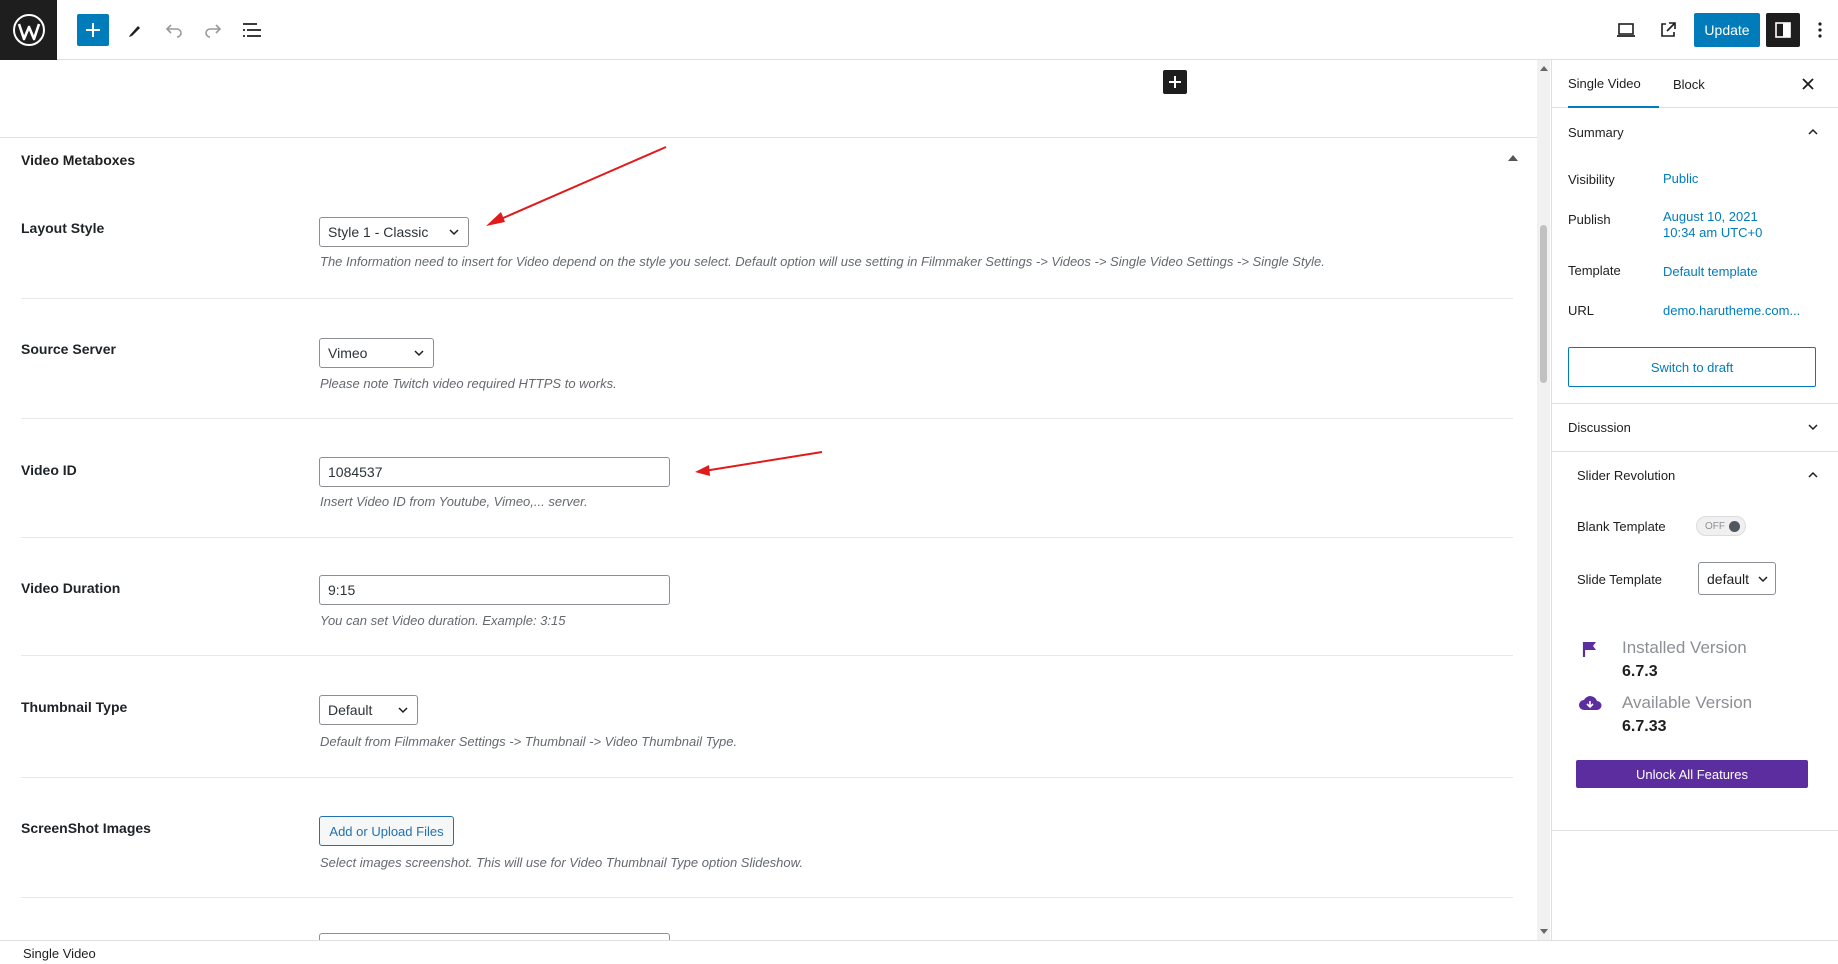 The width and height of the screenshot is (1838, 964). I want to click on block-inserter-button, so click(93, 30).